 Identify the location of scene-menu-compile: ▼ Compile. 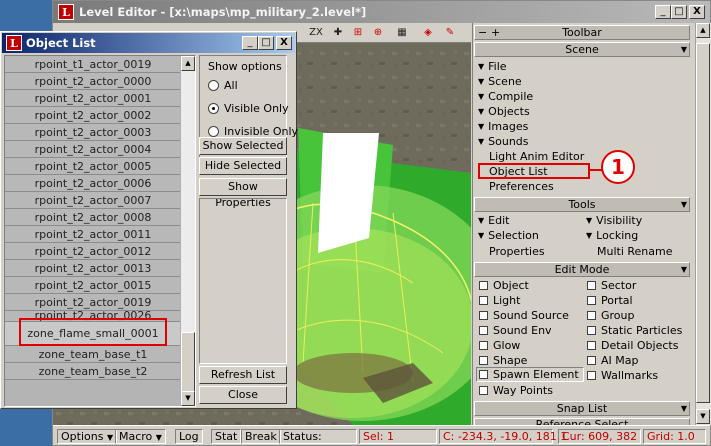
(505, 96).